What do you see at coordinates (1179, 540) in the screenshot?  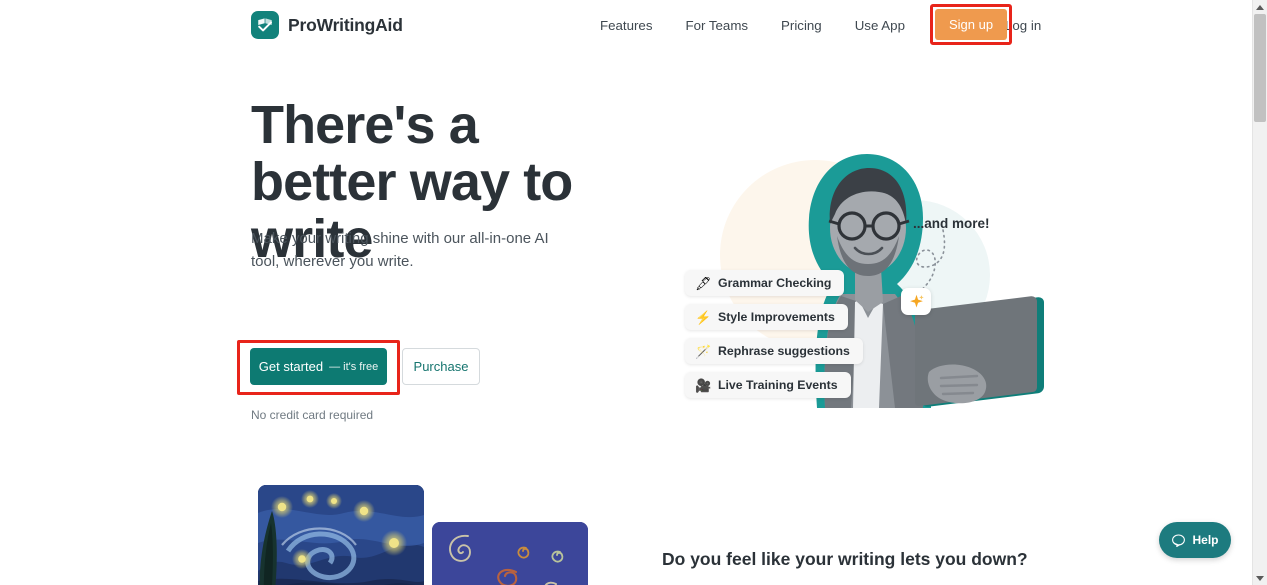 I see `chat-bubble-icon` at bounding box center [1179, 540].